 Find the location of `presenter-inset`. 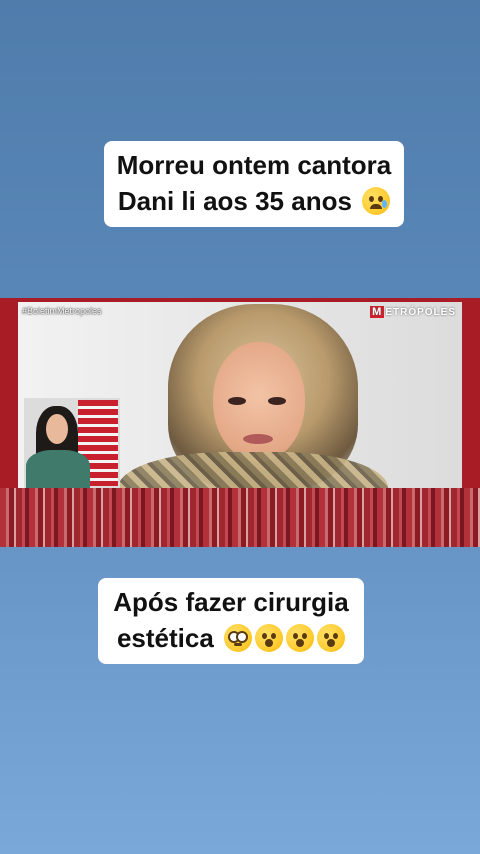

presenter-inset is located at coordinates (72, 444).